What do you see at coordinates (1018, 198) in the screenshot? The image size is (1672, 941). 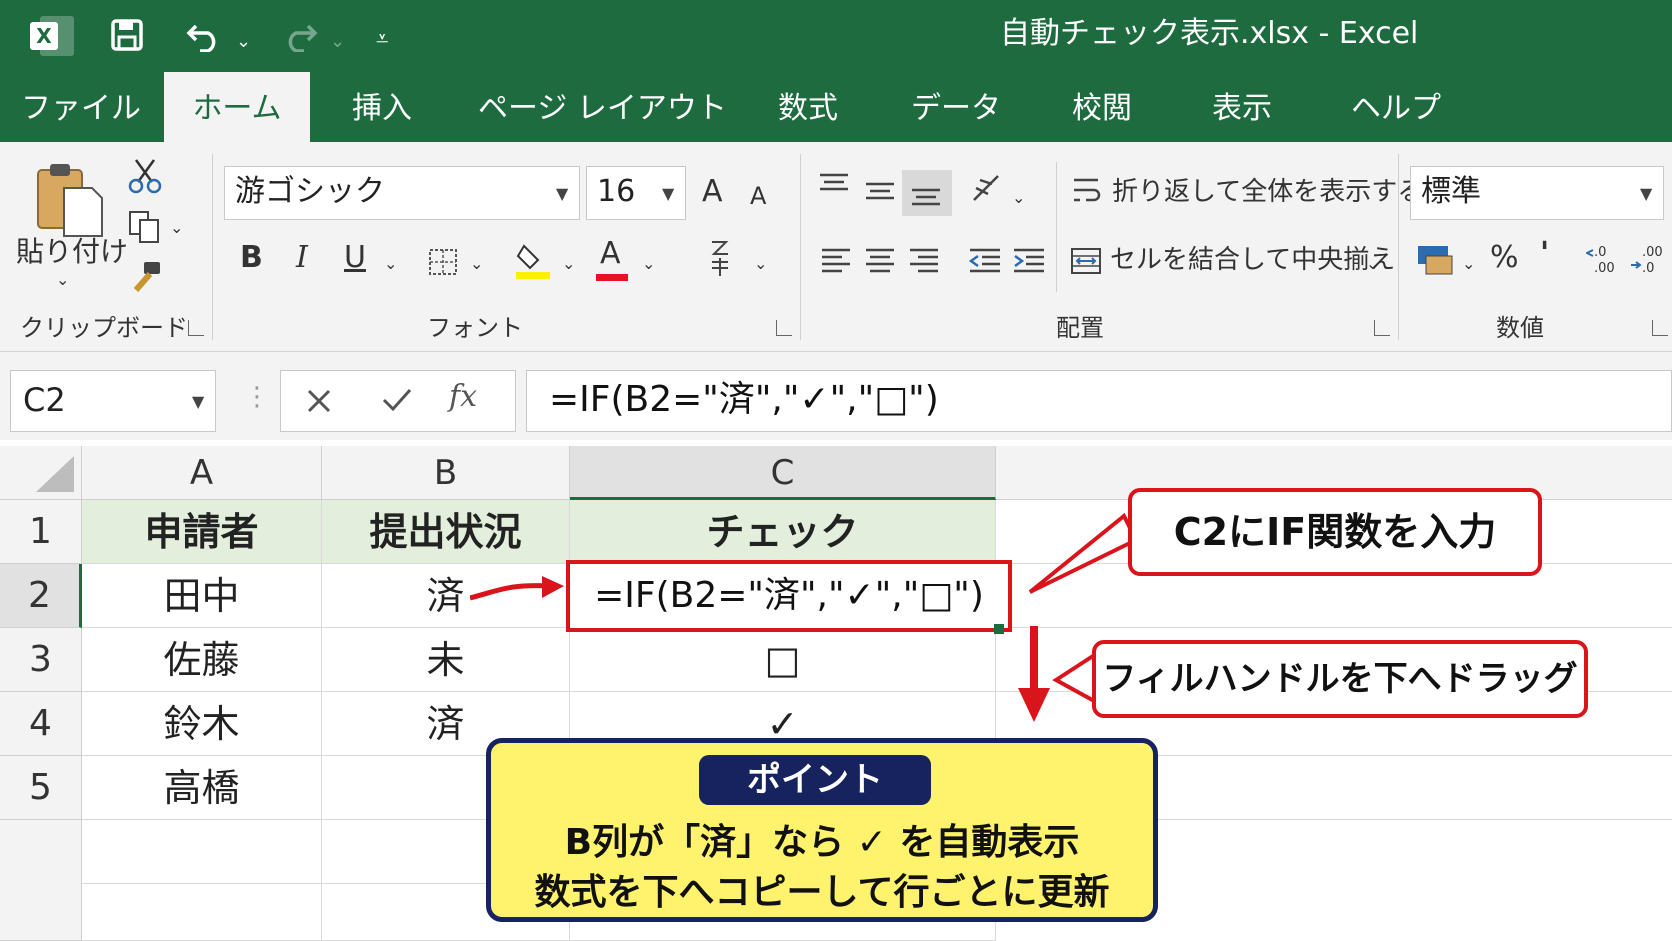 I see `orientation-dropdown-icon: ⌄` at bounding box center [1018, 198].